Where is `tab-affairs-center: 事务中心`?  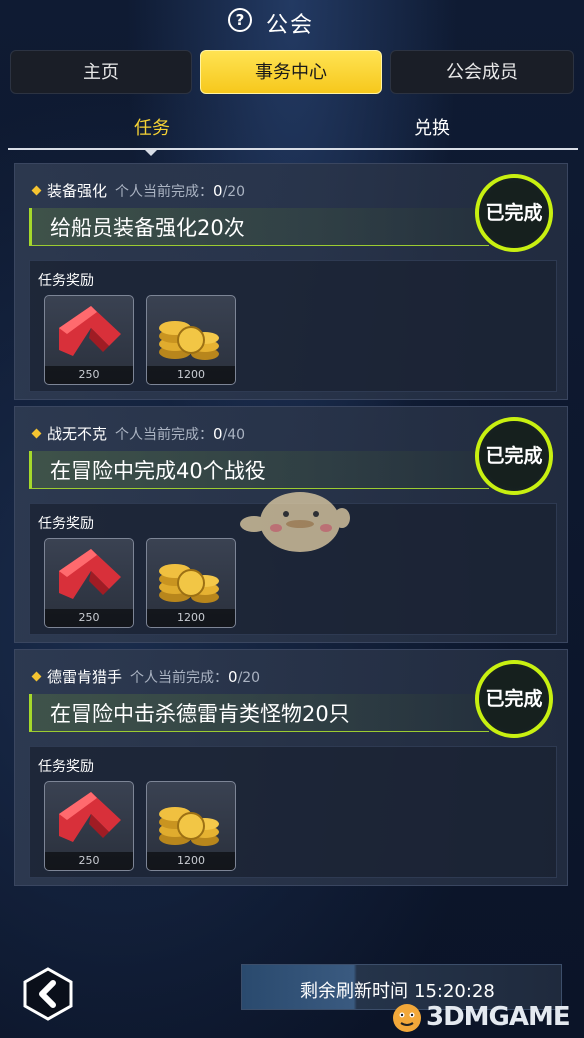 tab-affairs-center: 事务中心 is located at coordinates (291, 72).